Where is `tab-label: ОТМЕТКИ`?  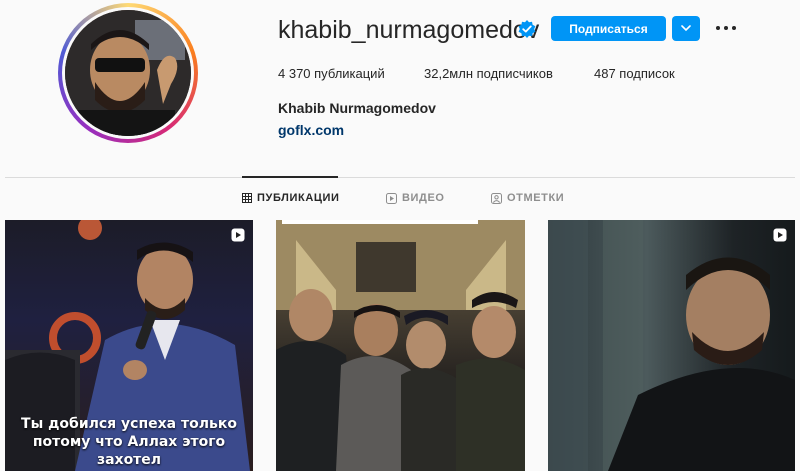
tab-label: ОТМЕТКИ is located at coordinates (536, 198).